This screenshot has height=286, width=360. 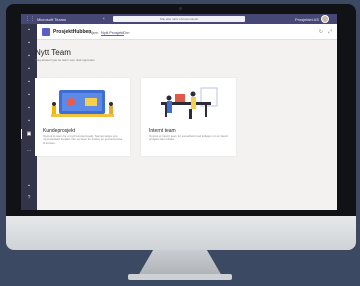 What do you see at coordinates (29, 69) in the screenshot?
I see `calendar-icon: ▪` at bounding box center [29, 69].